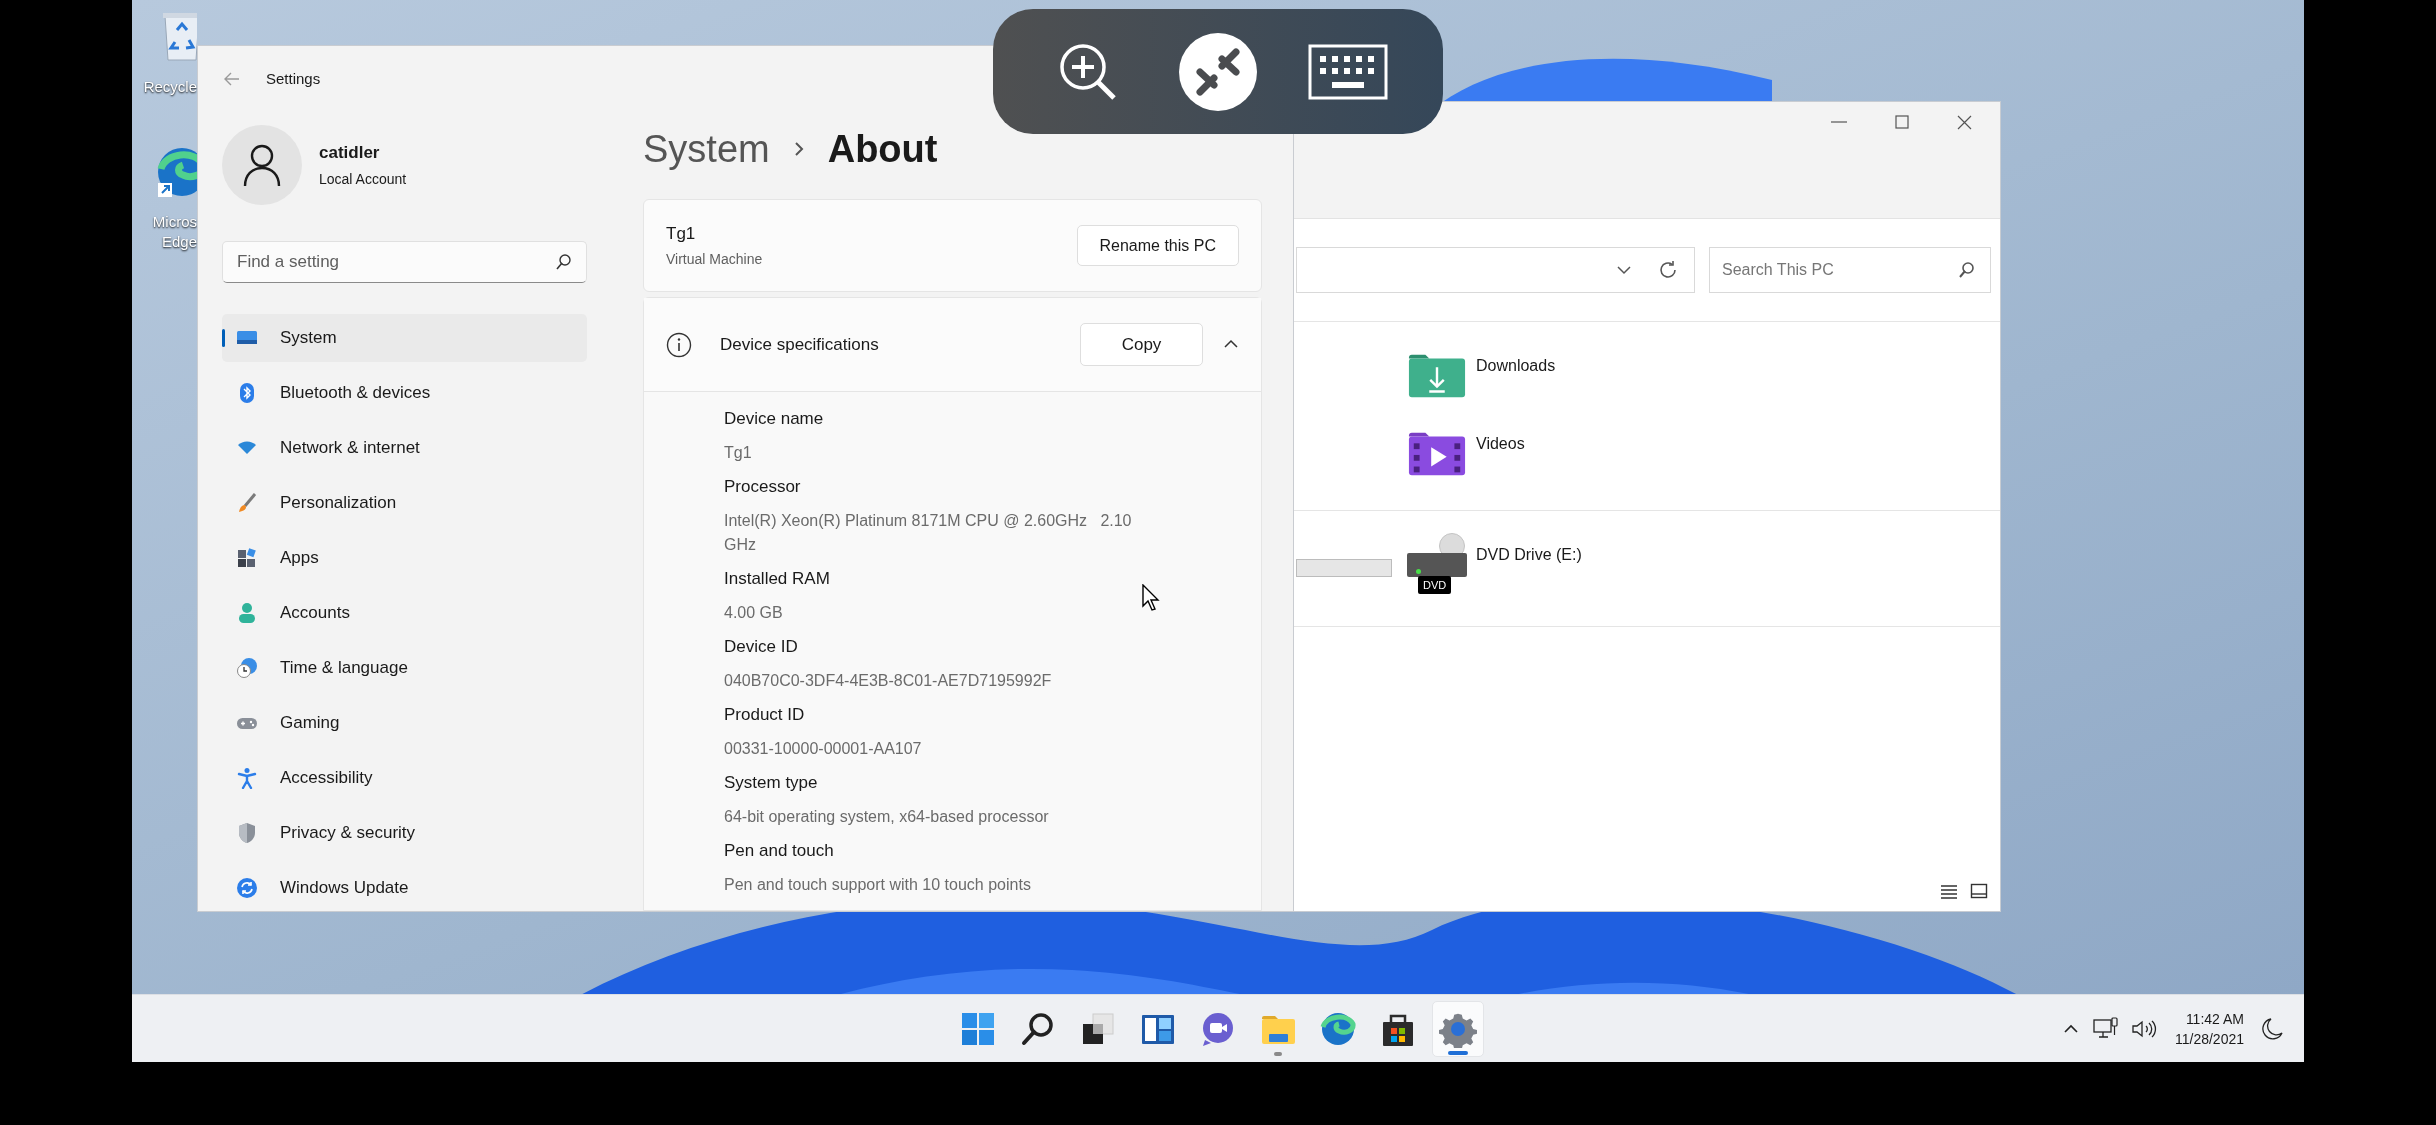 Image resolution: width=2436 pixels, height=1125 pixels. What do you see at coordinates (774, 419) in the screenshot?
I see `spec-label: Device name` at bounding box center [774, 419].